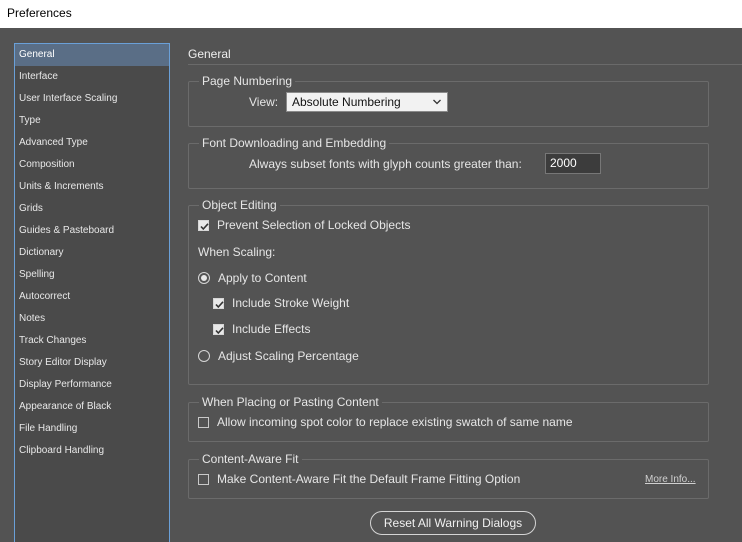 The height and width of the screenshot is (542, 742). I want to click on chevron-down-icon, so click(437, 102).